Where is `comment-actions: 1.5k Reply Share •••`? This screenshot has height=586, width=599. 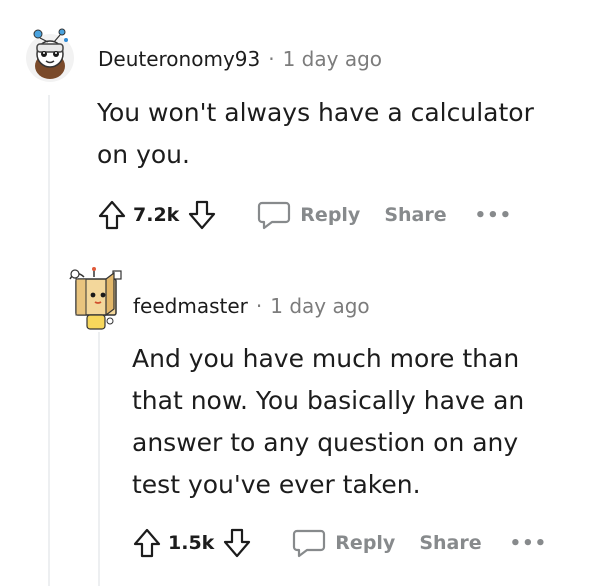
comment-actions: 1.5k Reply Share ••• is located at coordinates (339, 543).